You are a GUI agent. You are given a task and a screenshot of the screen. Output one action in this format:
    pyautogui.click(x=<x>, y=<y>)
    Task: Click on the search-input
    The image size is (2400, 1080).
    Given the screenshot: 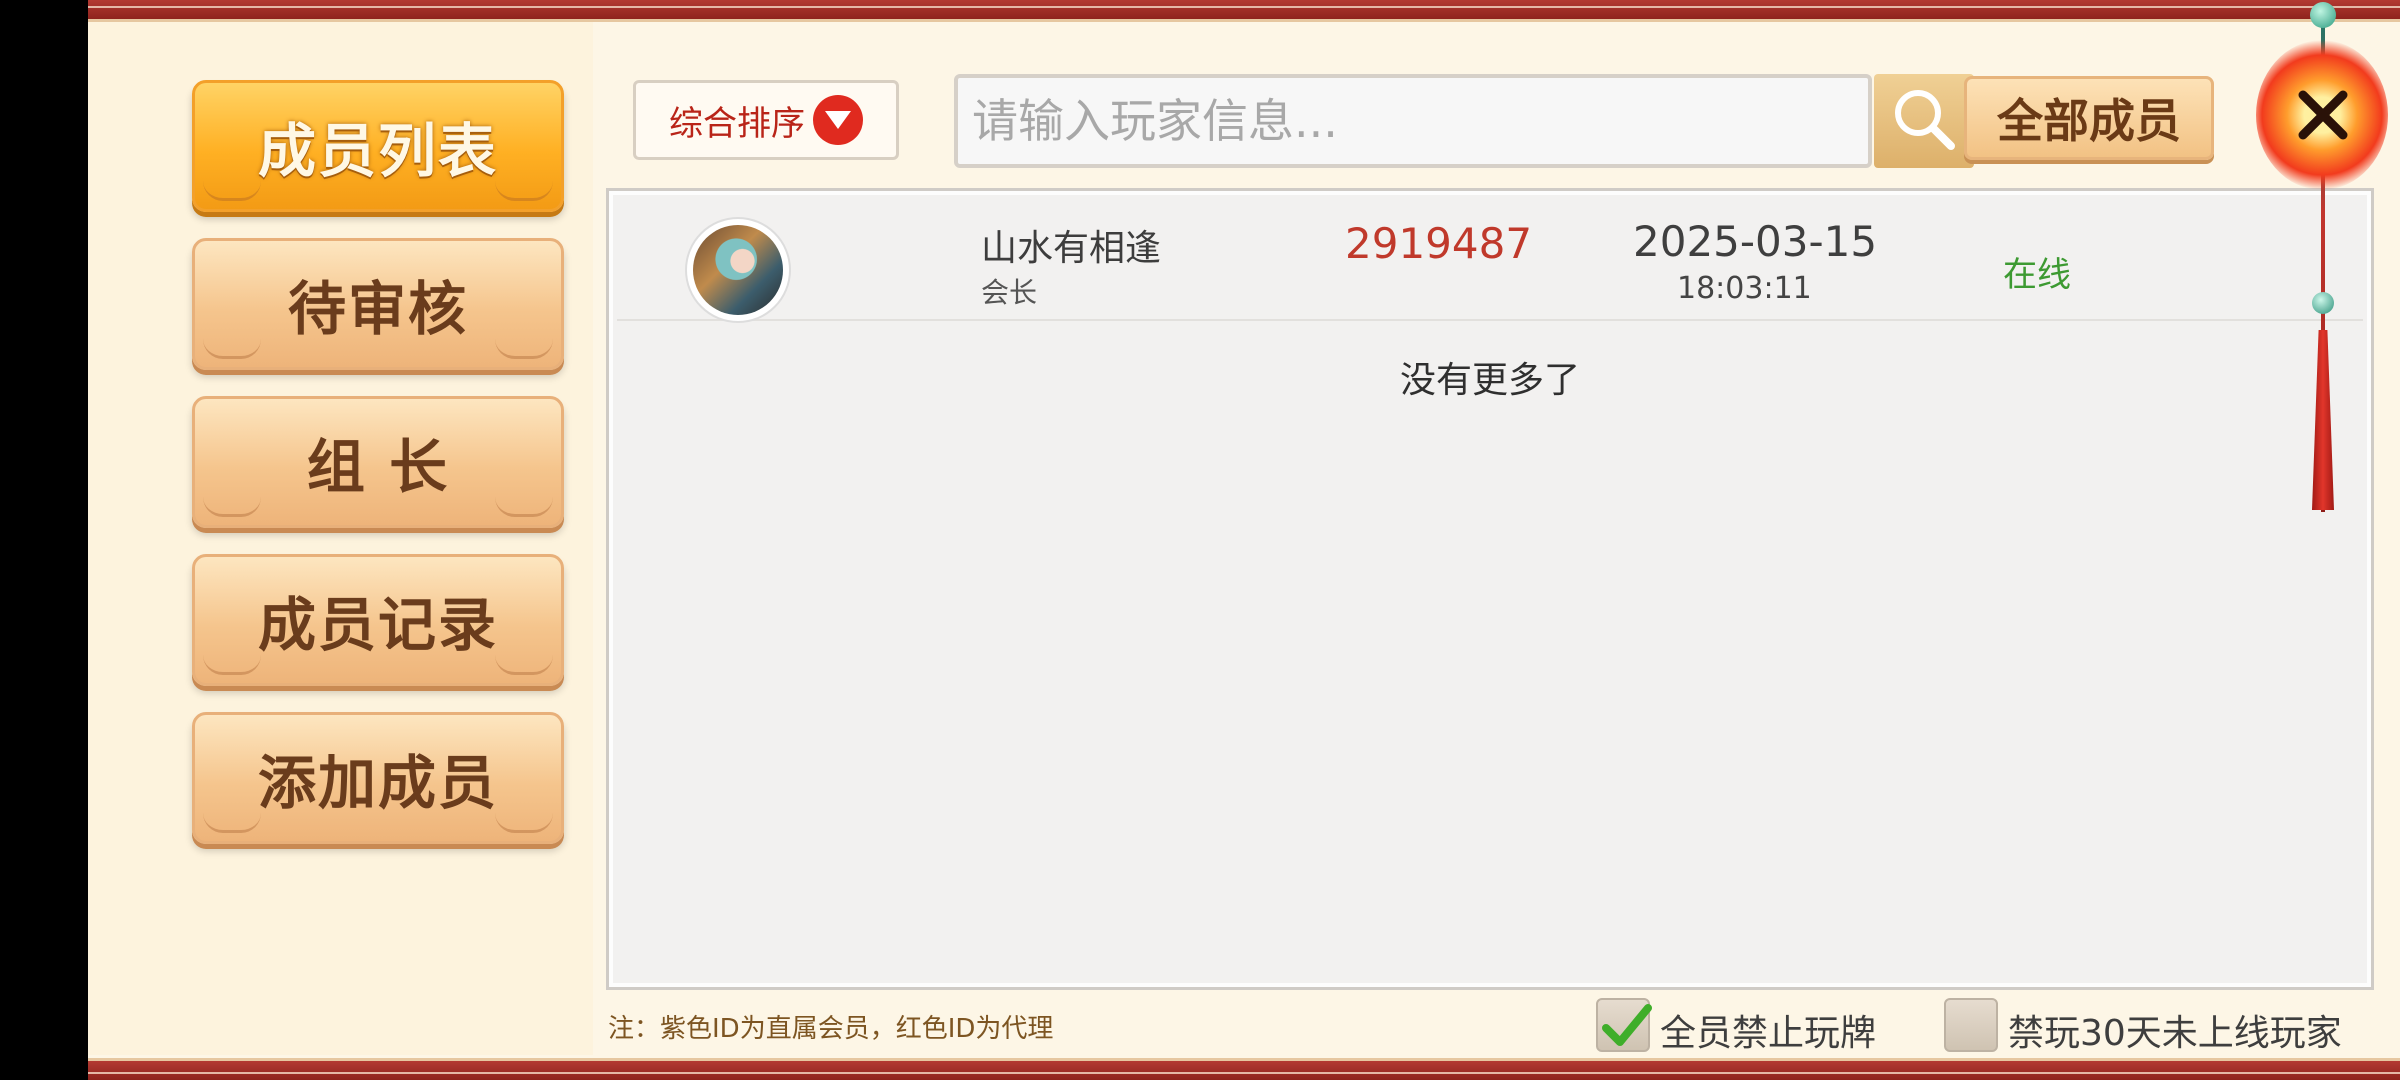 What is the action you would take?
    pyautogui.click(x=1413, y=121)
    